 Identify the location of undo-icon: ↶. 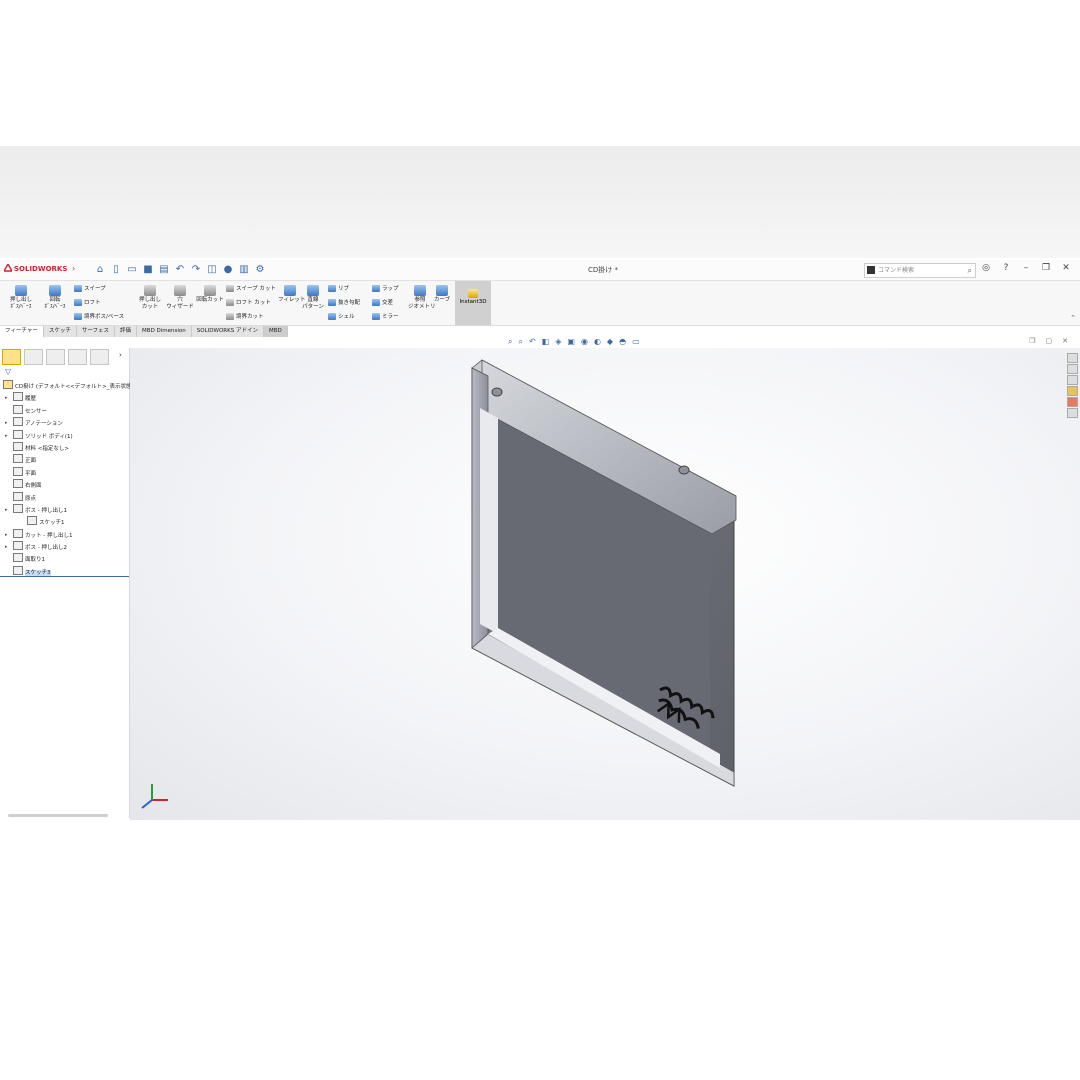
(180, 270).